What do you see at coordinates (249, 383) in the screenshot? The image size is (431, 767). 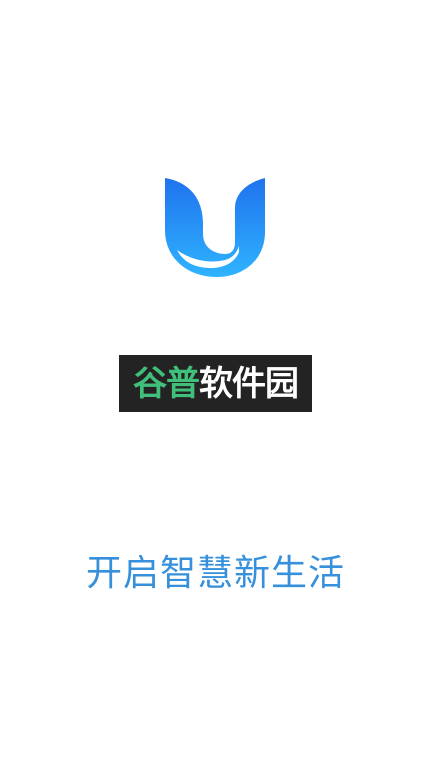 I see `watermark-part-white: 软件园` at bounding box center [249, 383].